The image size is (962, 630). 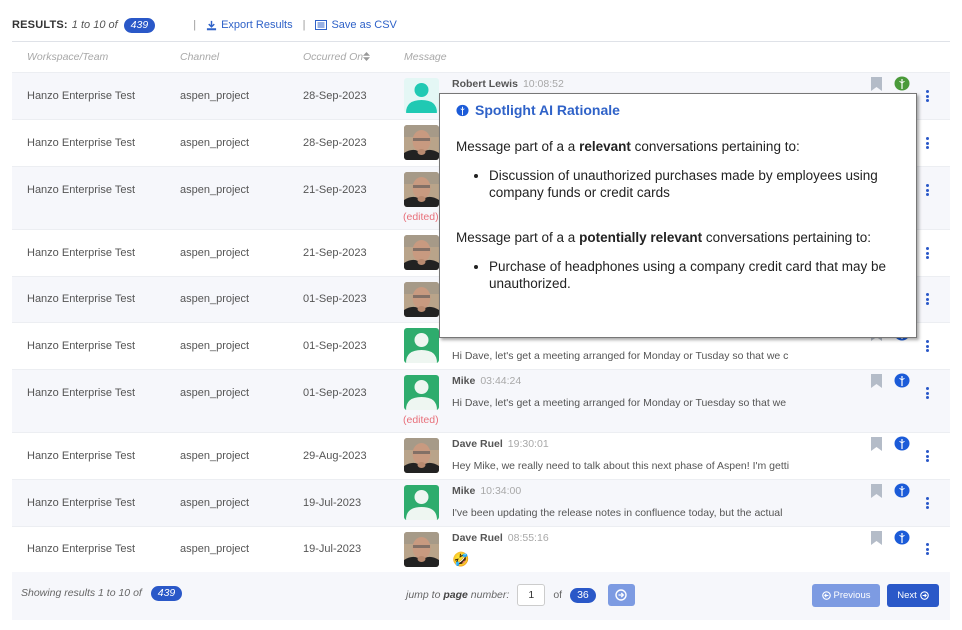 I want to click on message-author: Robert Lewis 10:08:52, so click(x=508, y=84).